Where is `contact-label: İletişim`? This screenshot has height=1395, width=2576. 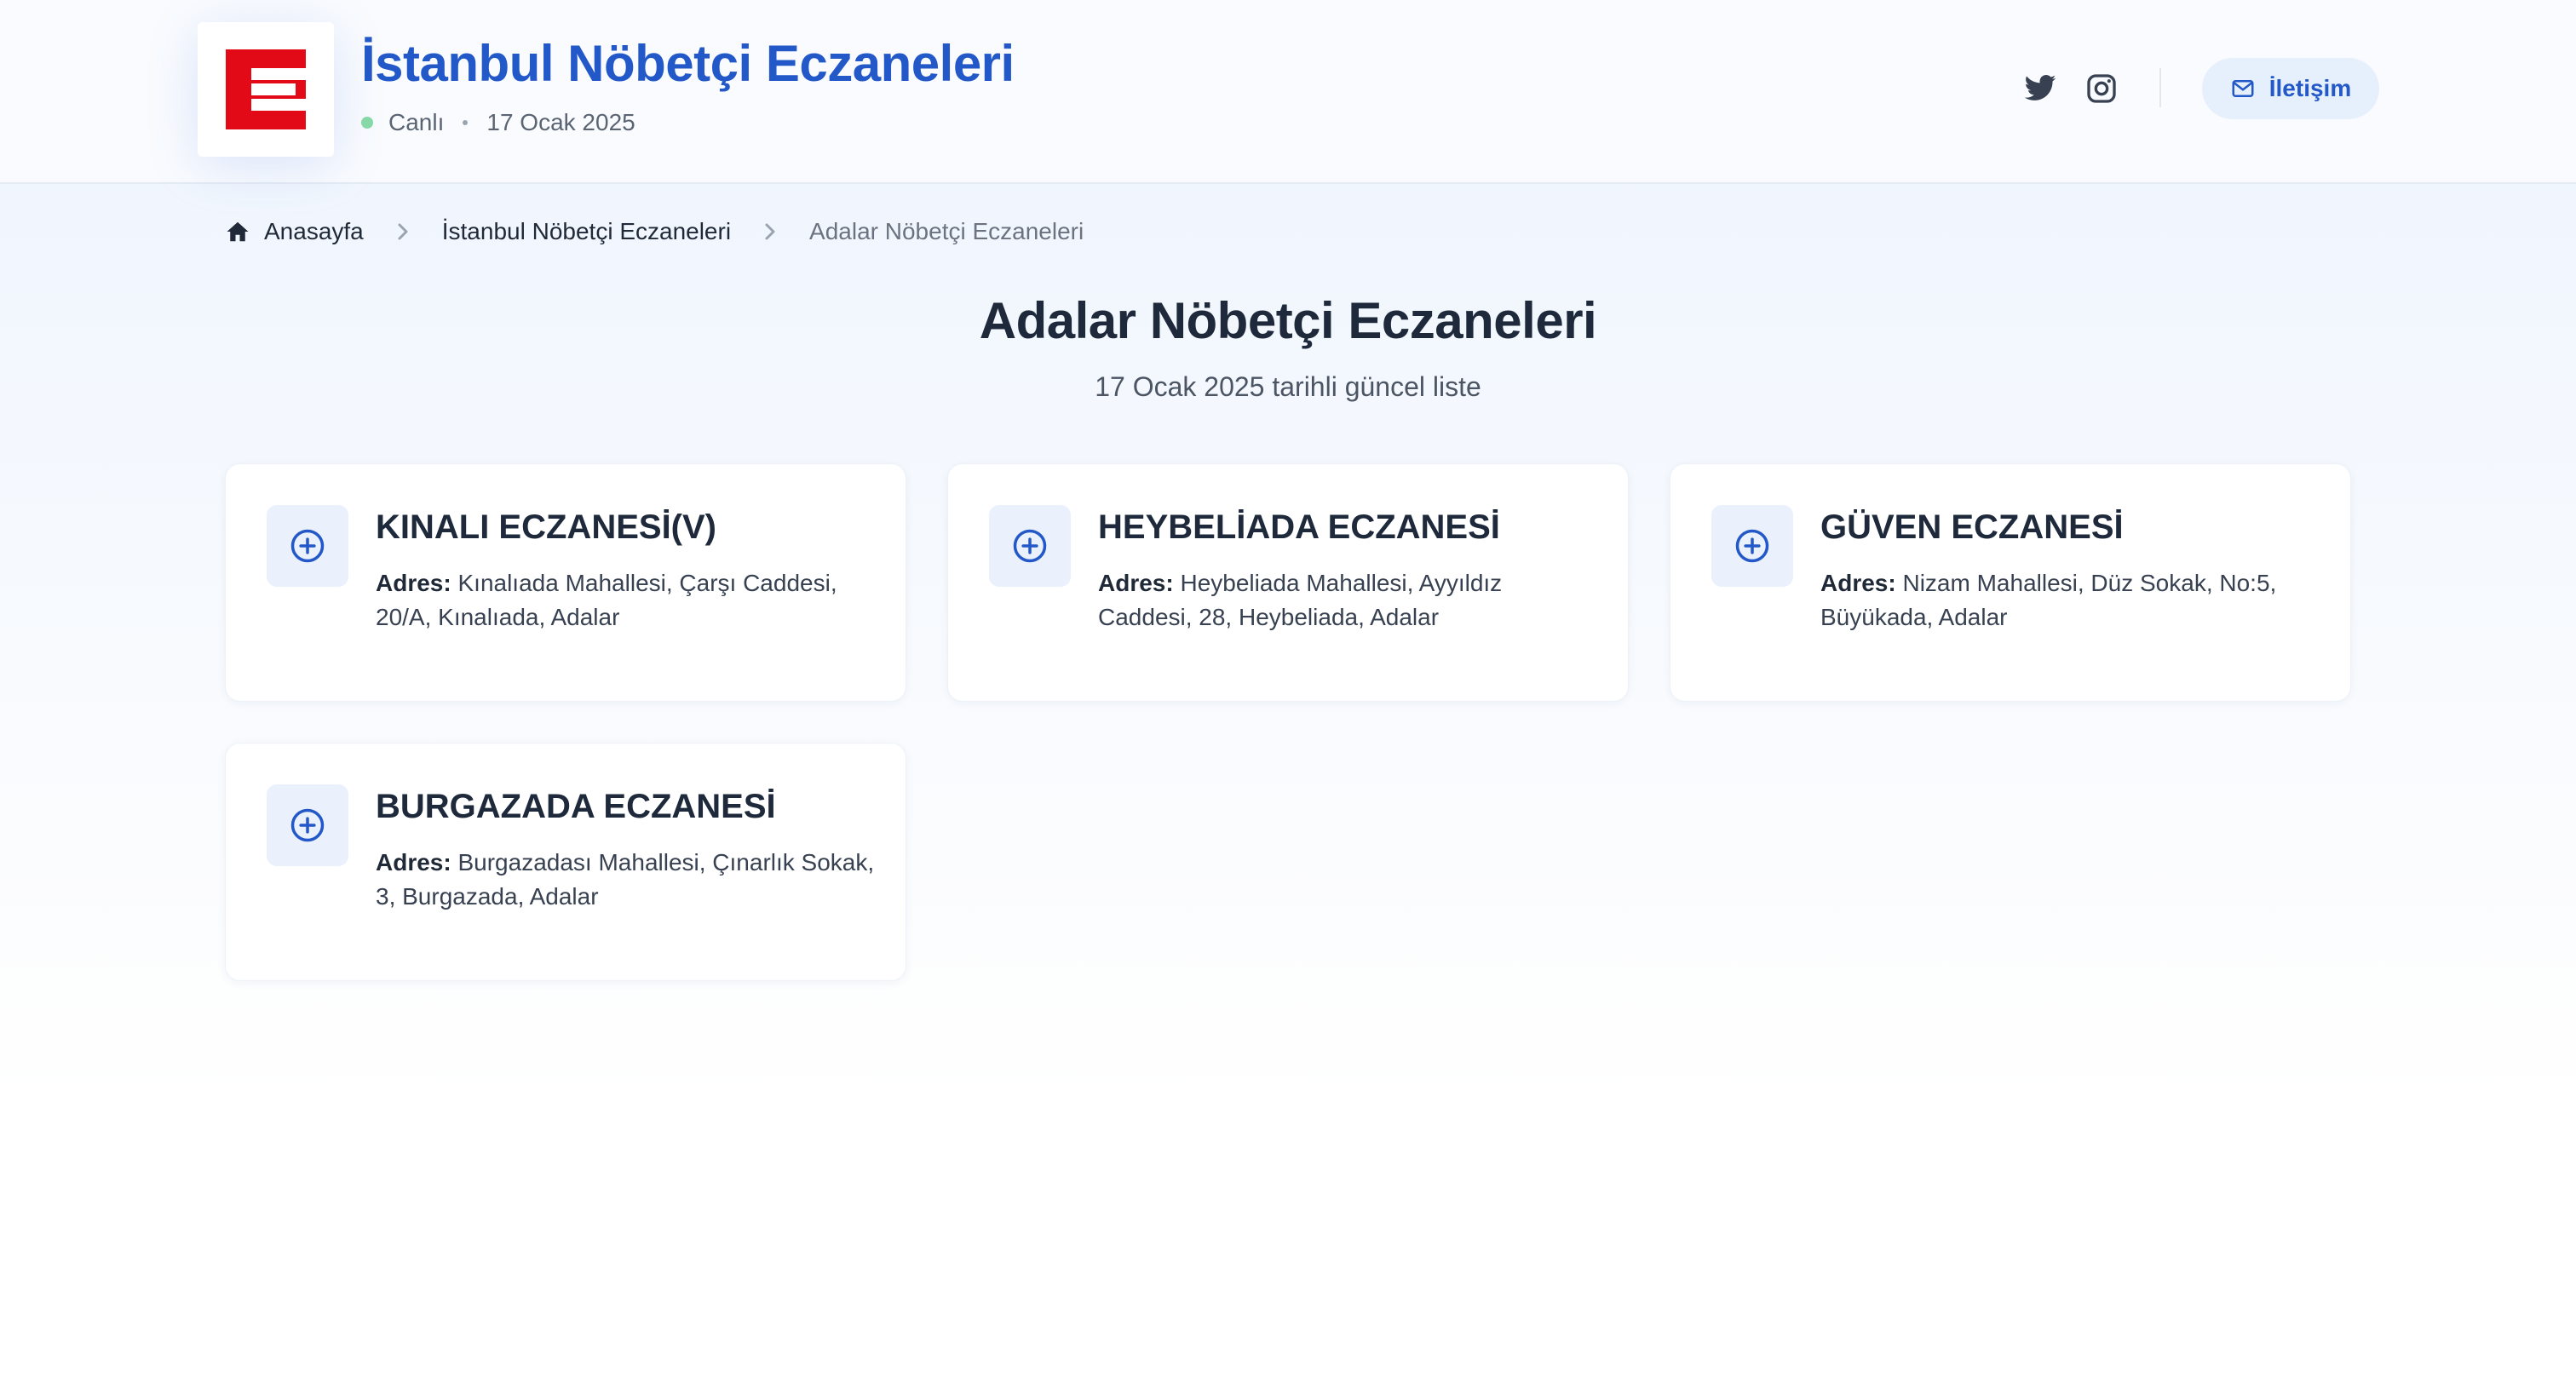 contact-label: İletişim is located at coordinates (2310, 88).